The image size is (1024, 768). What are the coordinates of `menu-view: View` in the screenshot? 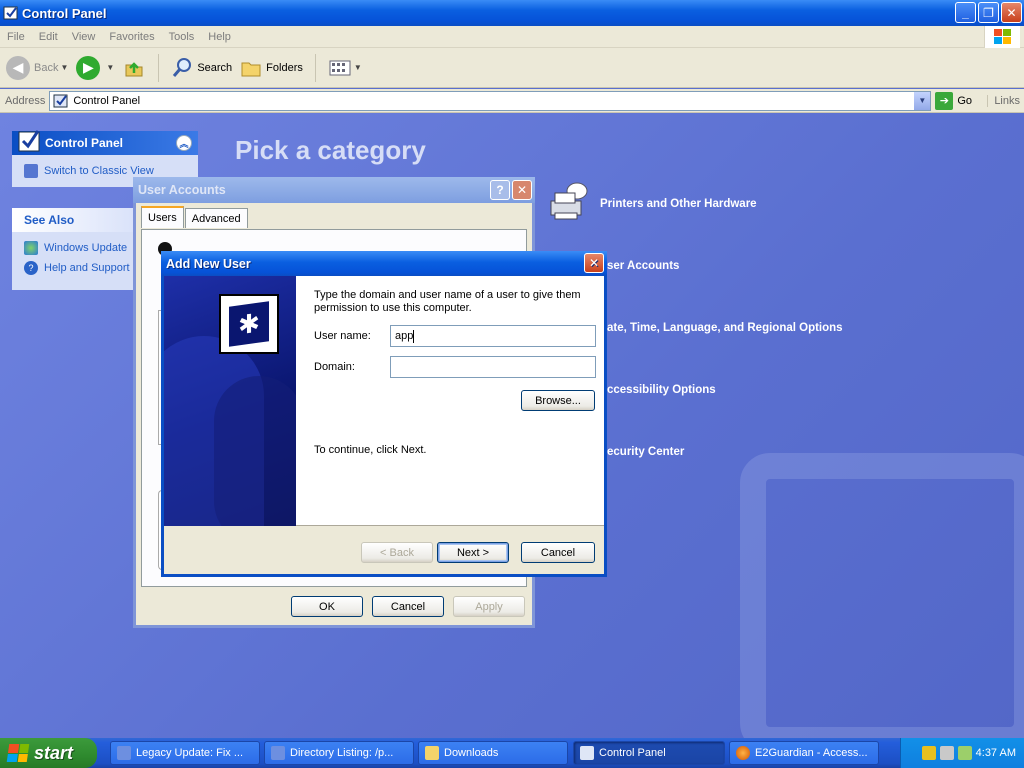 It's located at (84, 37).